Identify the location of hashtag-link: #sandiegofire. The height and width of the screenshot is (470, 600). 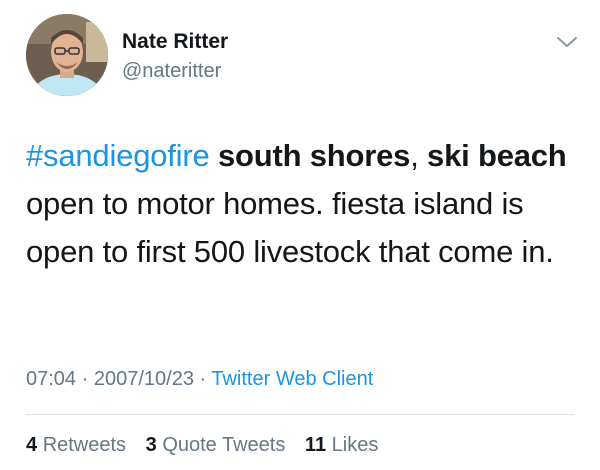
(118, 155).